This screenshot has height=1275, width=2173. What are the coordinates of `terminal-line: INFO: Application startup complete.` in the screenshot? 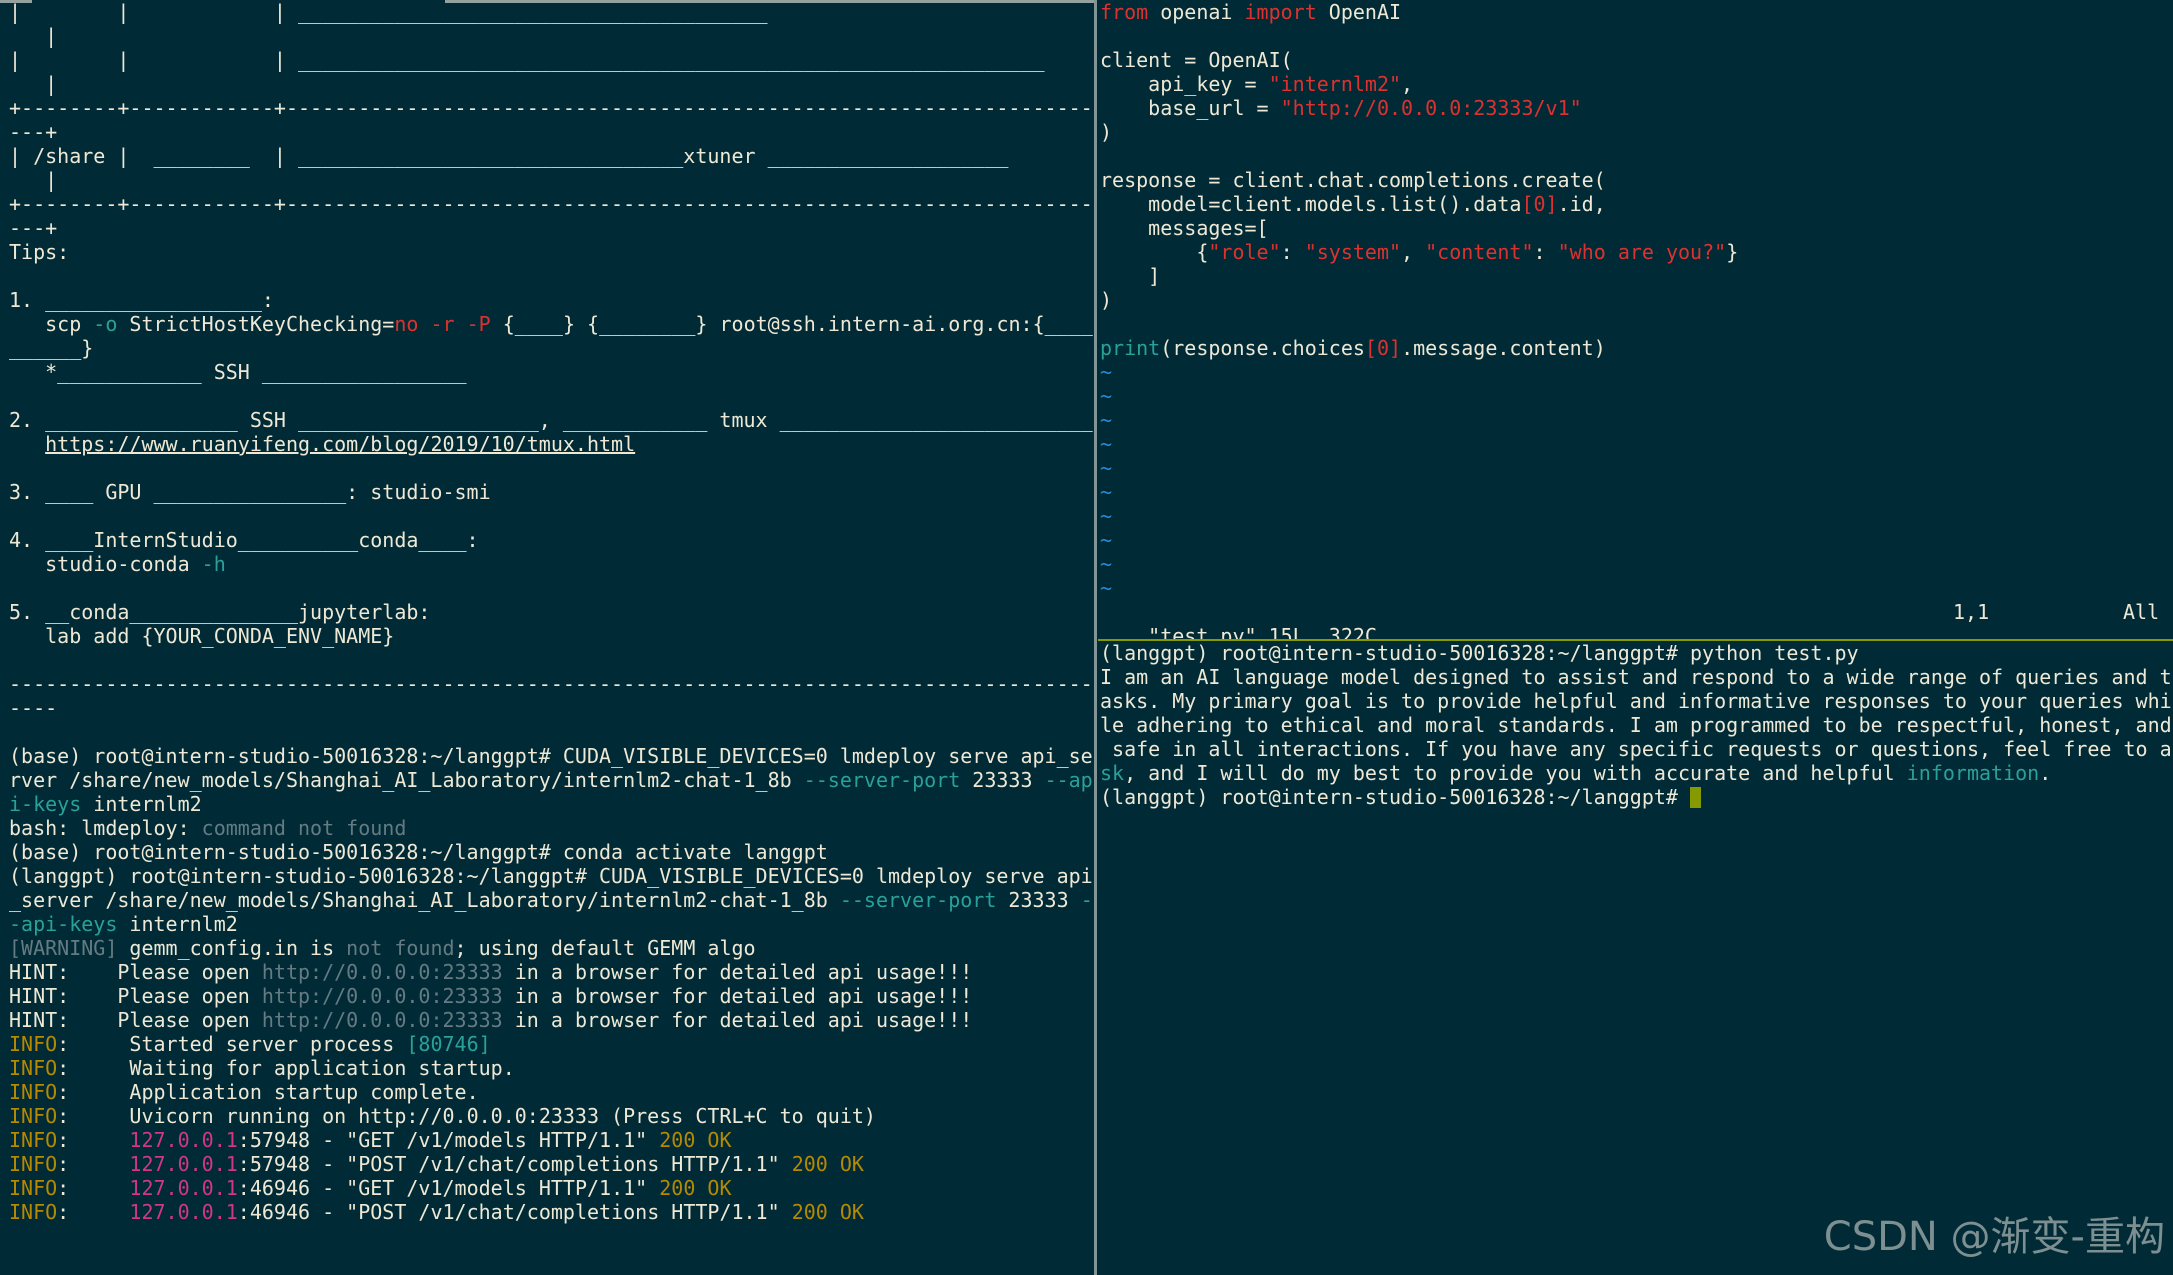 It's located at (546, 1092).